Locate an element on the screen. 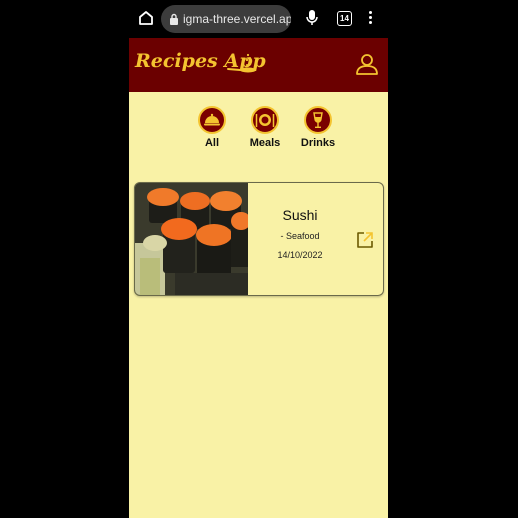  tab-switcher-button: 14 is located at coordinates (344, 18).